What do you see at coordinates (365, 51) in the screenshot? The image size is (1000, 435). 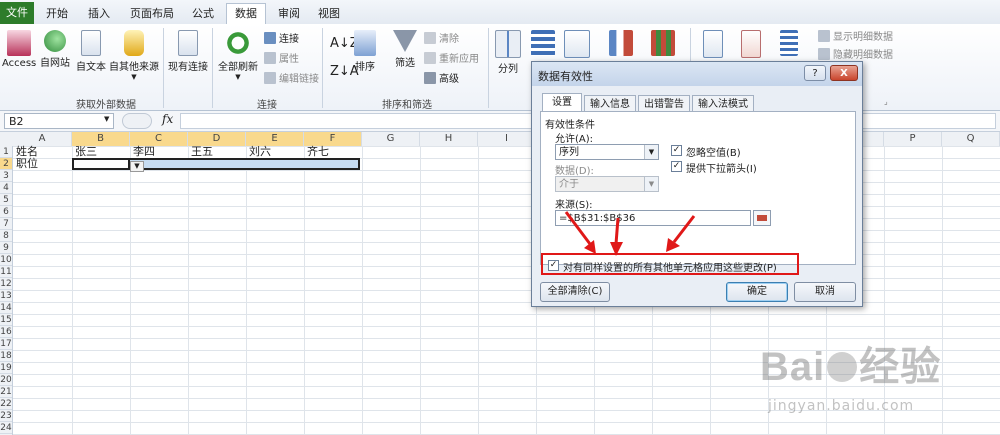 I see `sort-button: 排序` at bounding box center [365, 51].